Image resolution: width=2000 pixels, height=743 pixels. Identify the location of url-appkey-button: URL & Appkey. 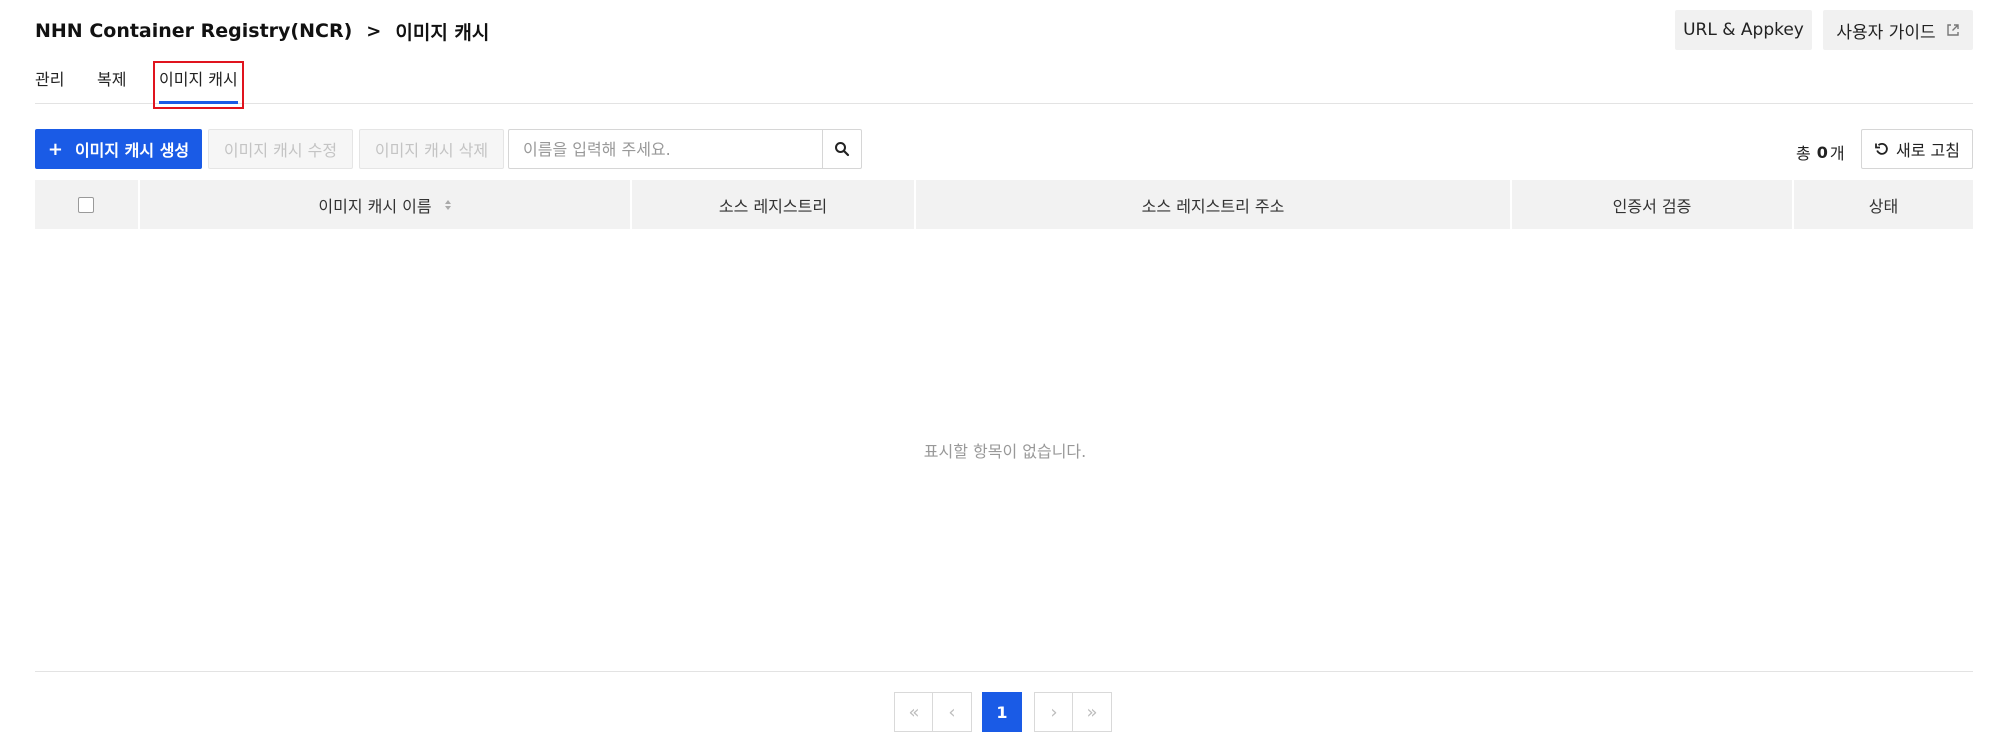
(1743, 30).